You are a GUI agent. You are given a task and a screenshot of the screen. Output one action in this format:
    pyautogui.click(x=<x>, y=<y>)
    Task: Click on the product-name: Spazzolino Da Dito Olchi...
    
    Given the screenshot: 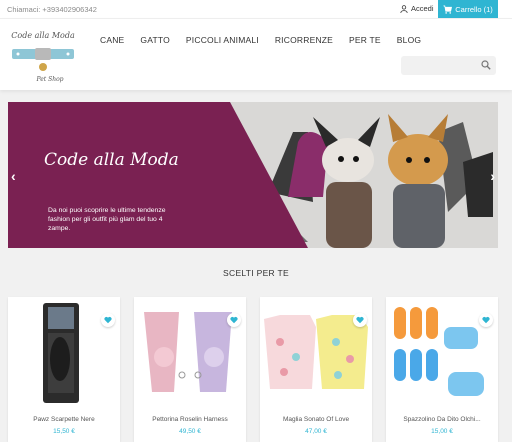 What is the action you would take?
    pyautogui.click(x=442, y=419)
    